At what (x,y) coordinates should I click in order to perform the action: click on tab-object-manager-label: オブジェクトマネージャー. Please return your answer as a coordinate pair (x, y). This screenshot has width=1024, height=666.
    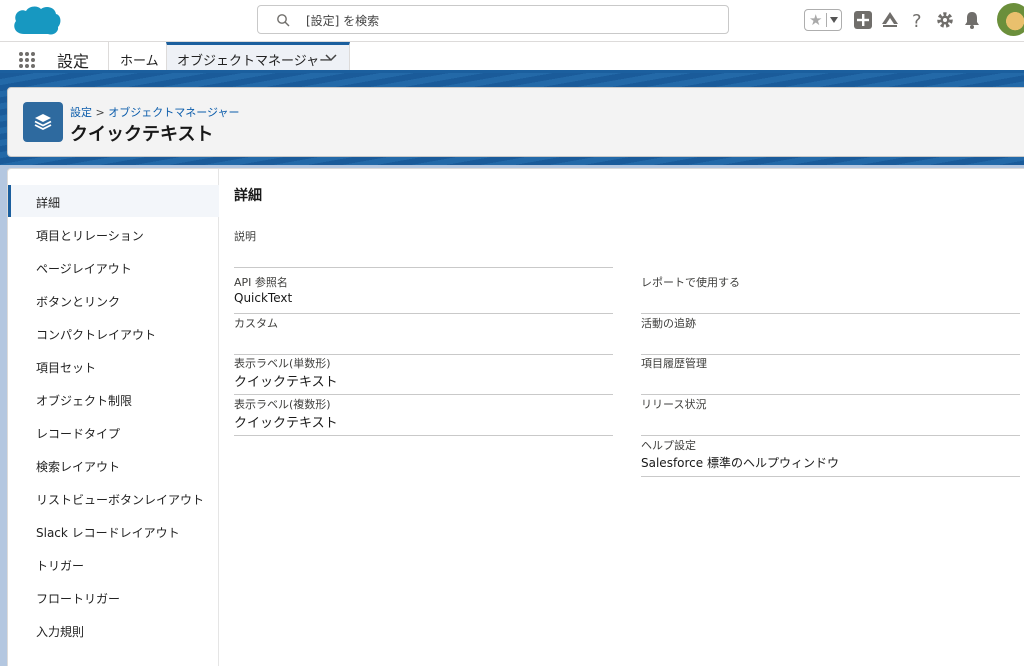
    Looking at the image, I should click on (255, 61).